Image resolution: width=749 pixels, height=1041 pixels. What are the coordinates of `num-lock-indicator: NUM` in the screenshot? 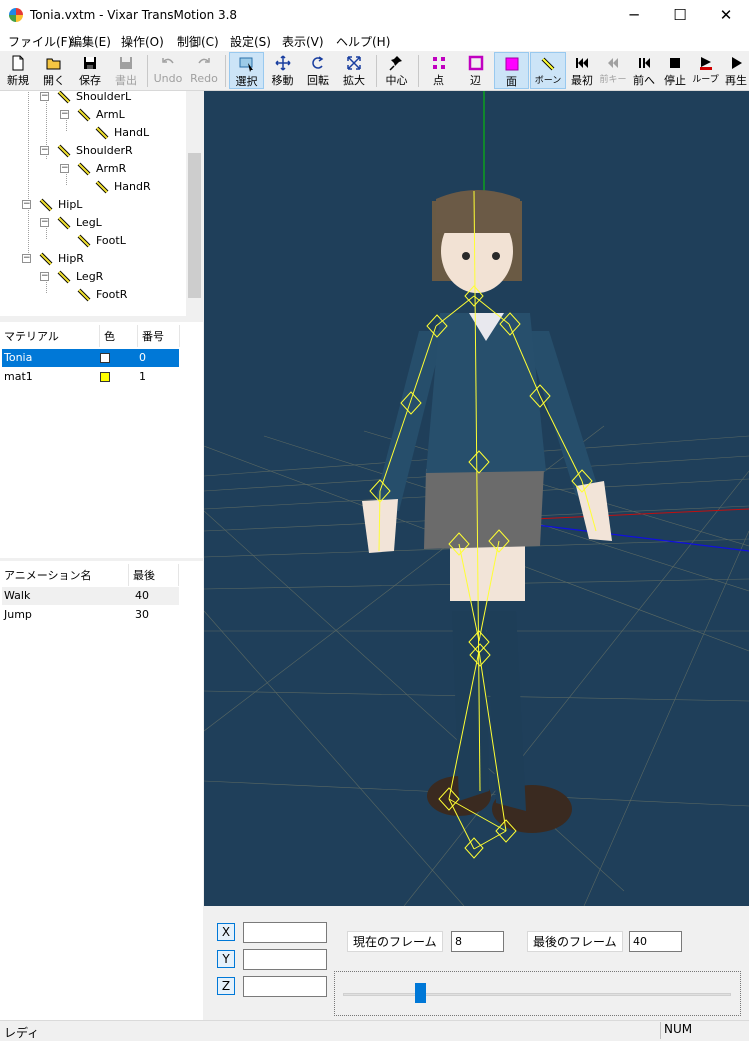 It's located at (690, 1030).